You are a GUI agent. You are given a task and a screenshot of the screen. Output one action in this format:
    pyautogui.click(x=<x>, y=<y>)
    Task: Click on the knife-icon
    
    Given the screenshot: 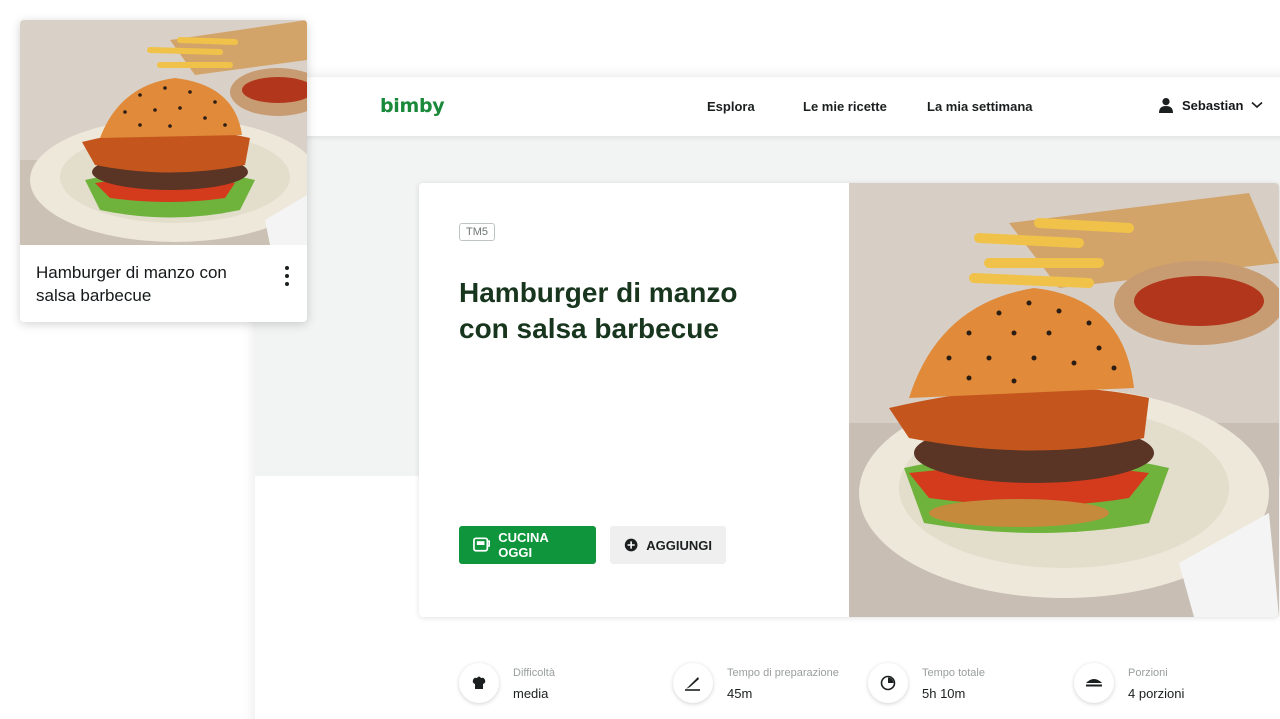 What is the action you would take?
    pyautogui.click(x=693, y=683)
    